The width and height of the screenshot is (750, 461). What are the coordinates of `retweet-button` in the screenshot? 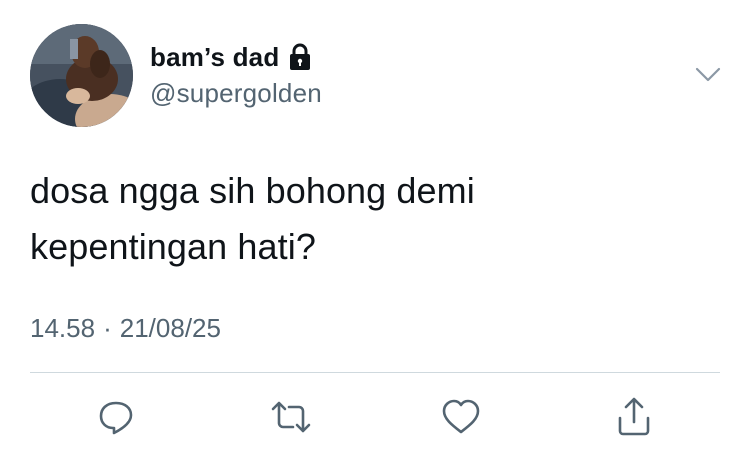 It's located at (291, 417).